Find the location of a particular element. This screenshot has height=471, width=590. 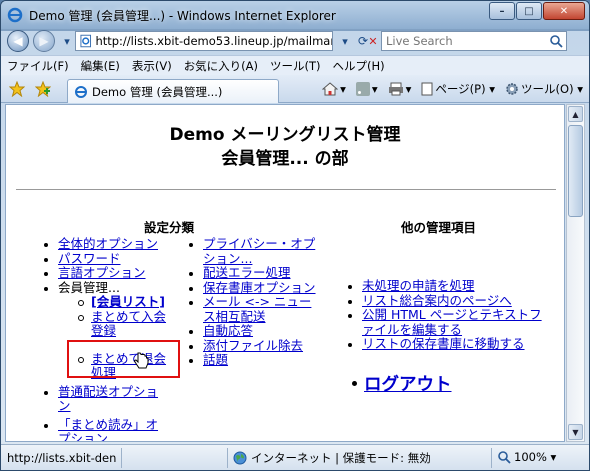

add-favorite-icon is located at coordinates (43, 89).